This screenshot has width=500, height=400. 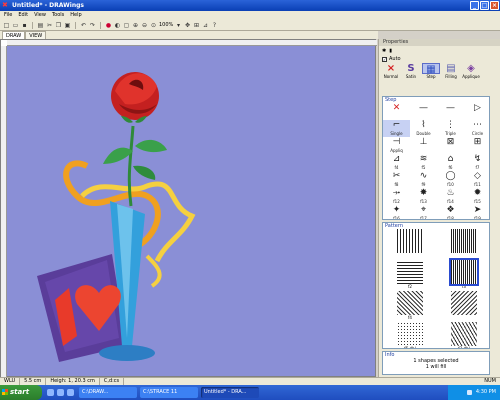 I want to click on stitch-option: ➤ f19, so click(x=476, y=212).